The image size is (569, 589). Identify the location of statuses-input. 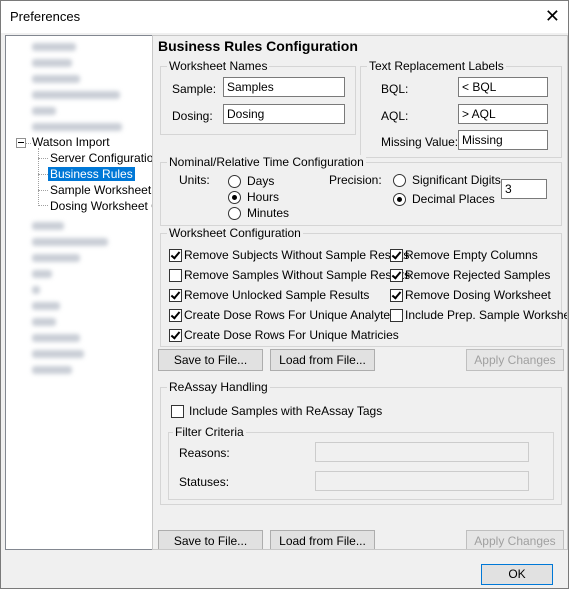
(422, 481).